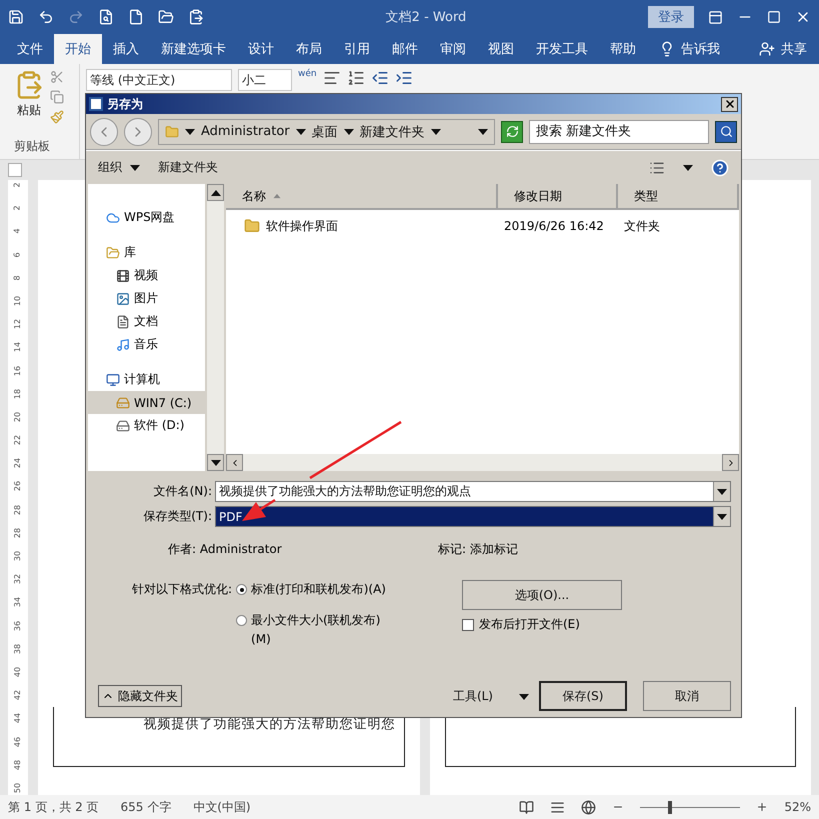  Describe the element at coordinates (512, 131) in the screenshot. I see `refresh-button` at that location.